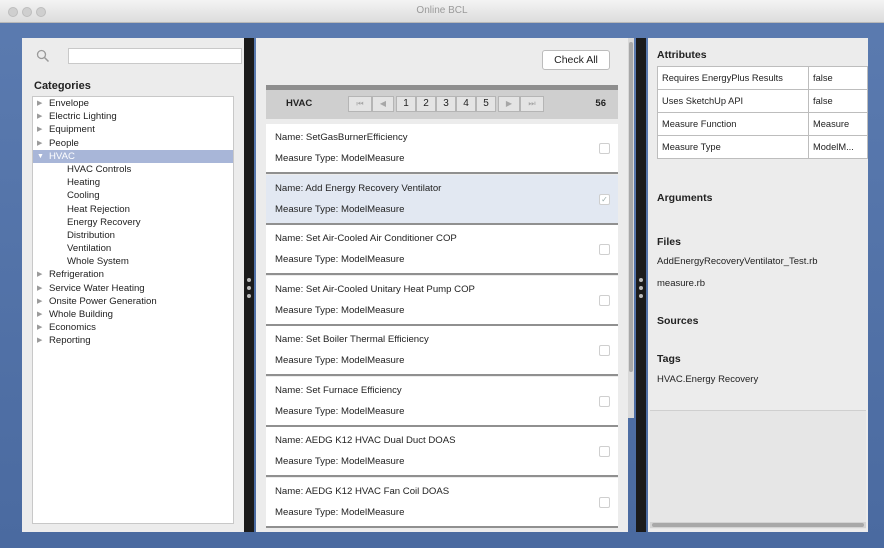 This screenshot has width=884, height=548. Describe the element at coordinates (133, 235) in the screenshot. I see `category-item: Distribution` at that location.